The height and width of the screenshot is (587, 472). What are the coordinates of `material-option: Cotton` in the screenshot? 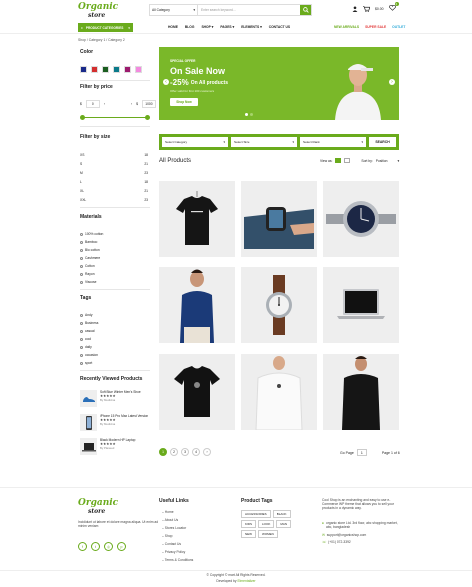 It's located at (87, 266).